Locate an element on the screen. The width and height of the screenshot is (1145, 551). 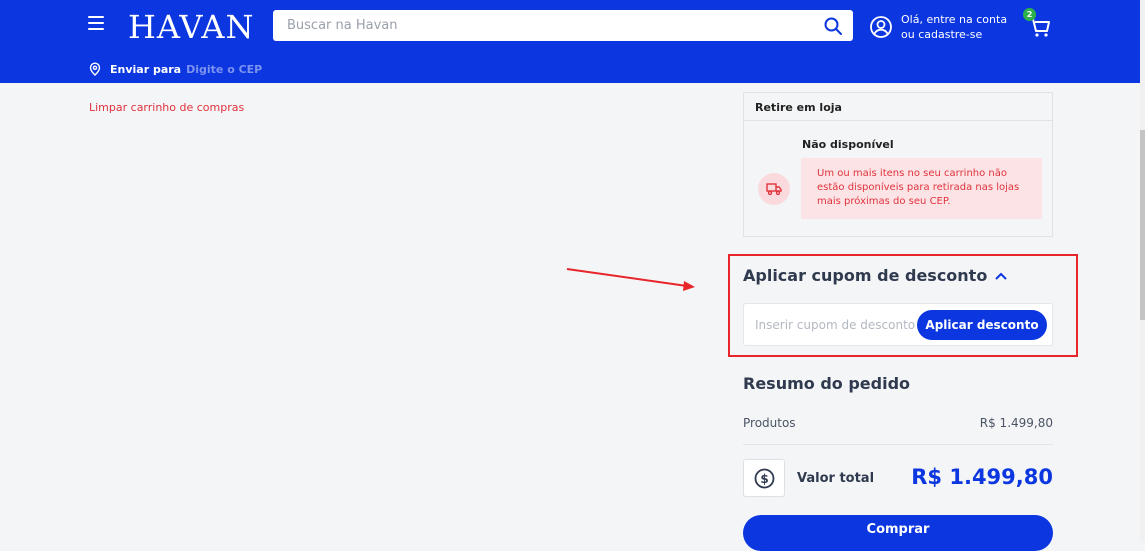
cep-placeholder: Digite o CEP is located at coordinates (224, 69).